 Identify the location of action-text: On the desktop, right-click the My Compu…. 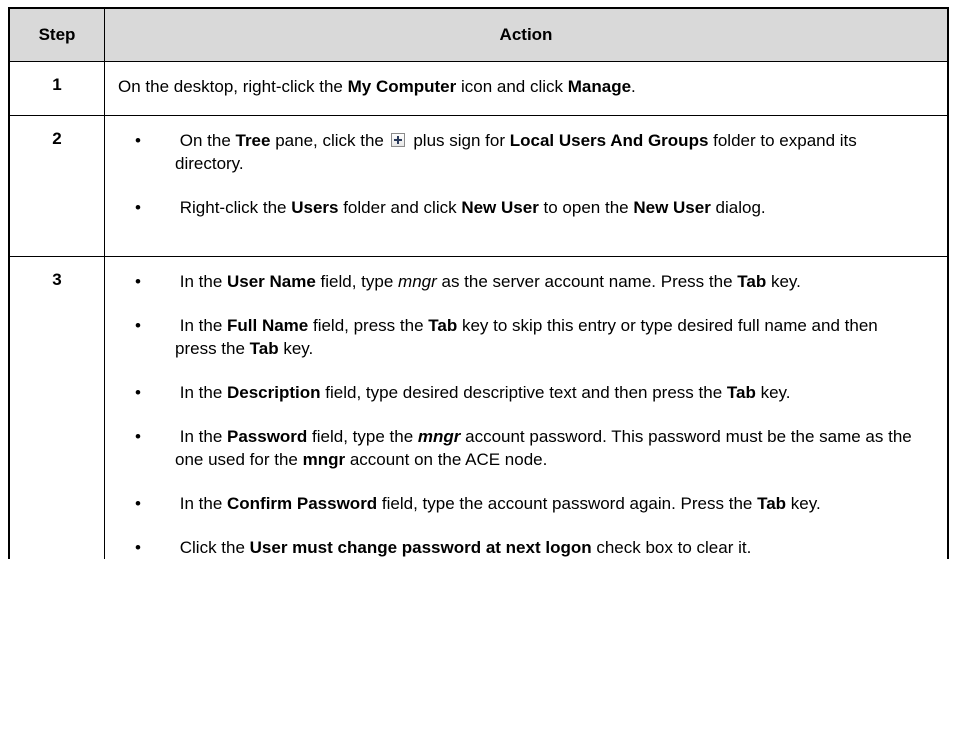
(526, 86).